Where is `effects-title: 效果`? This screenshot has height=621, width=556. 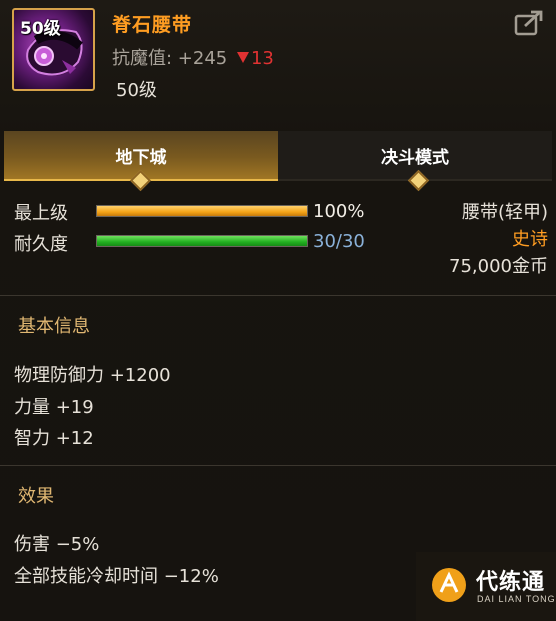 effects-title: 效果 is located at coordinates (36, 496).